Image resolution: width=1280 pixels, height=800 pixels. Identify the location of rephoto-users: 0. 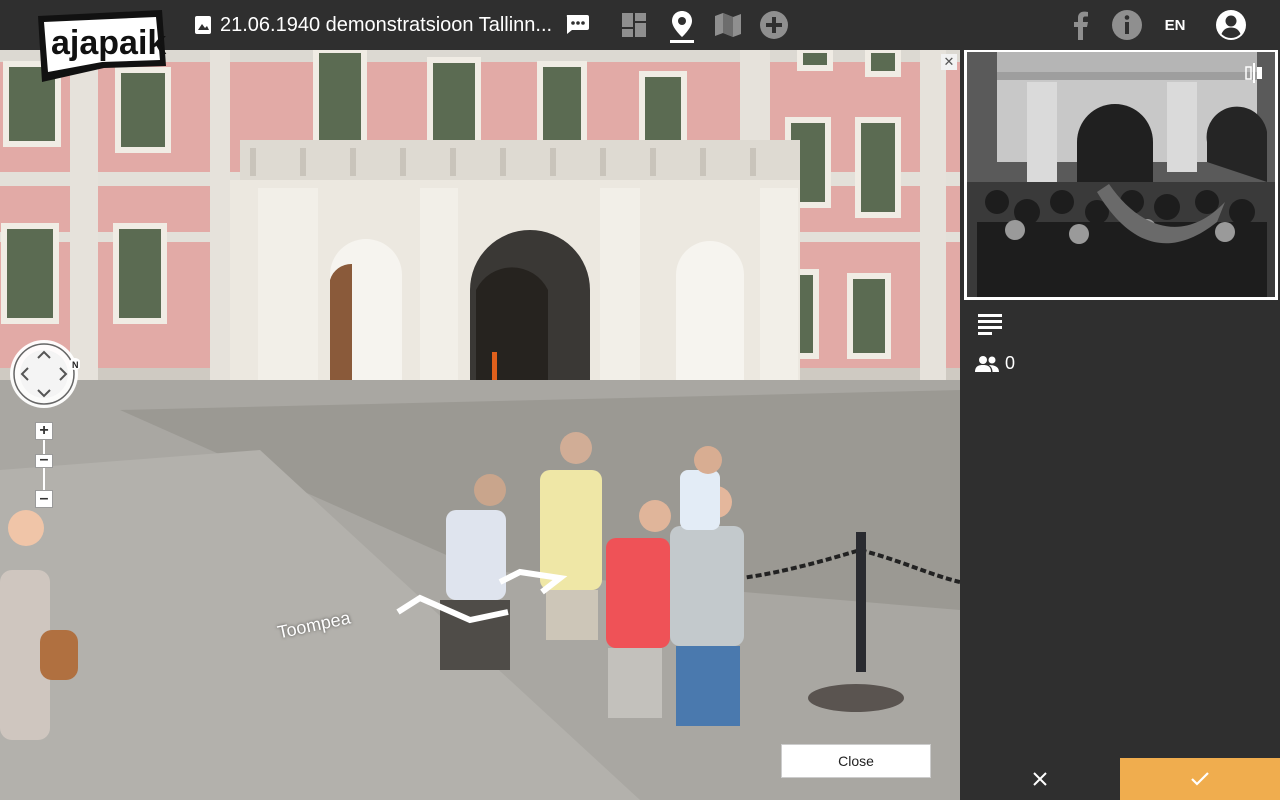
(995, 363).